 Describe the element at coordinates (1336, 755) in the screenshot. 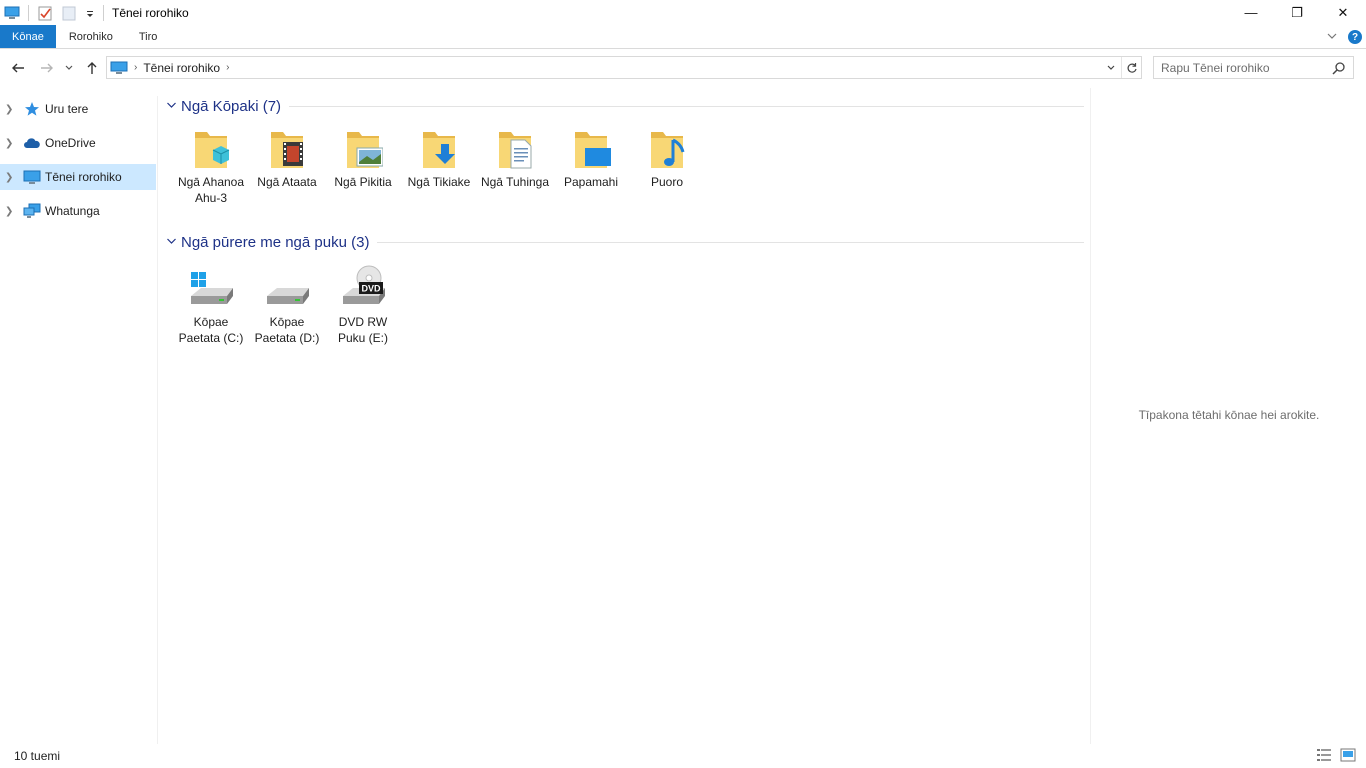

I see `view-switcher` at that location.